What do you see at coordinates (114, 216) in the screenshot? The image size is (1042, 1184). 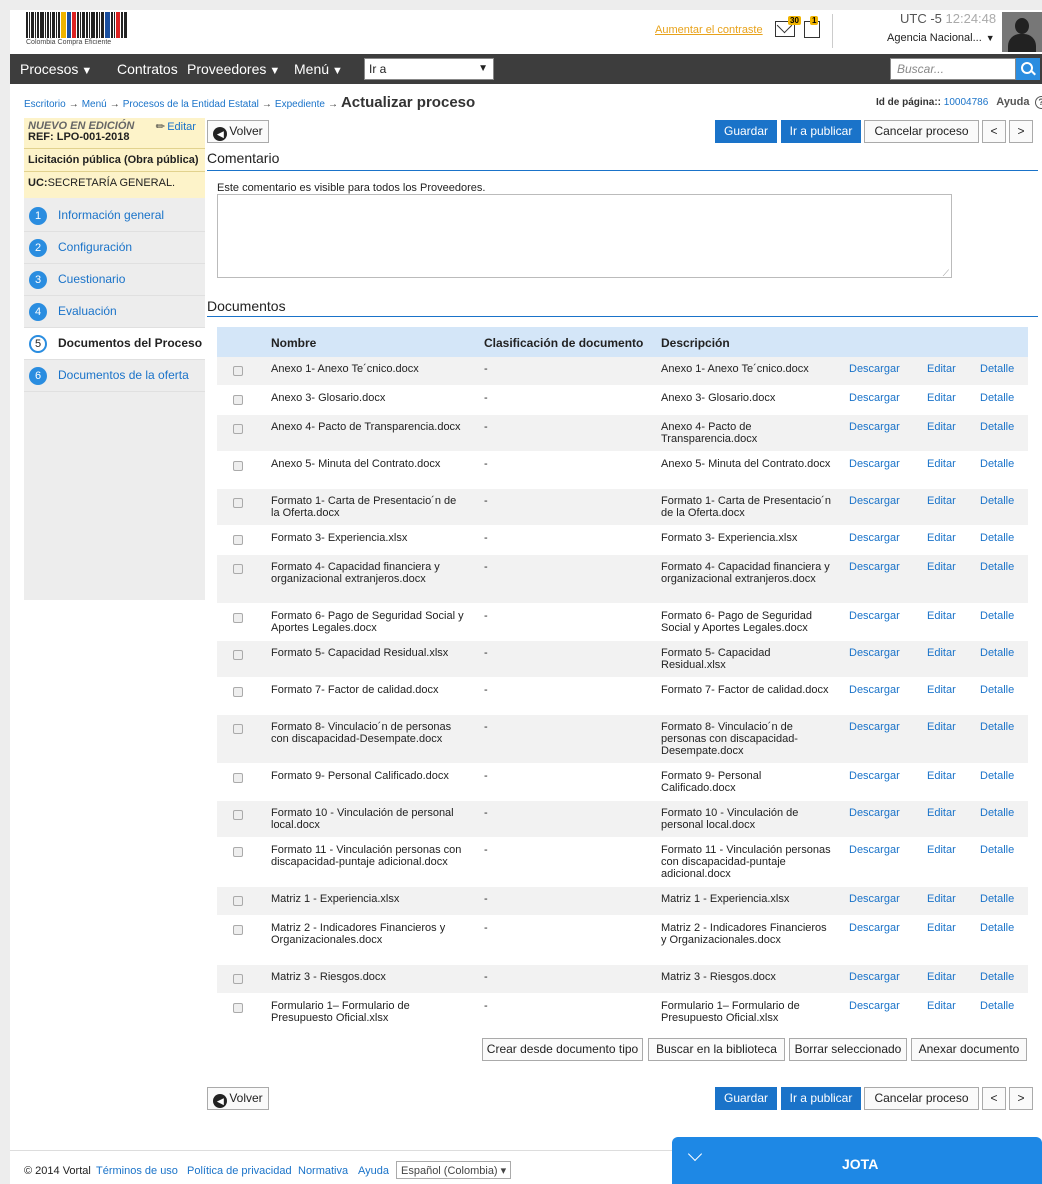 I see `step-informacion-general: 1 Información general` at bounding box center [114, 216].